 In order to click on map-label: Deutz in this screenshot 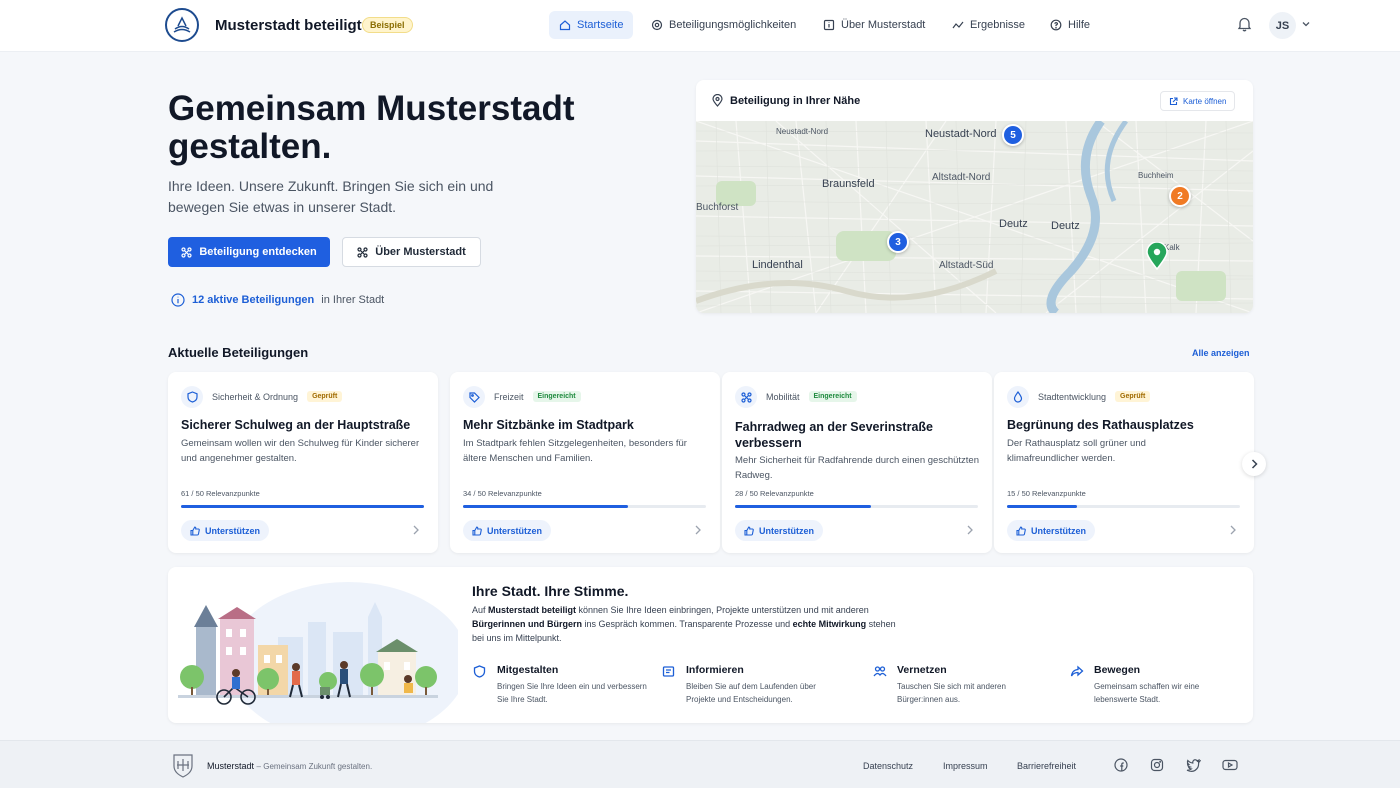, I will do `click(1013, 224)`.